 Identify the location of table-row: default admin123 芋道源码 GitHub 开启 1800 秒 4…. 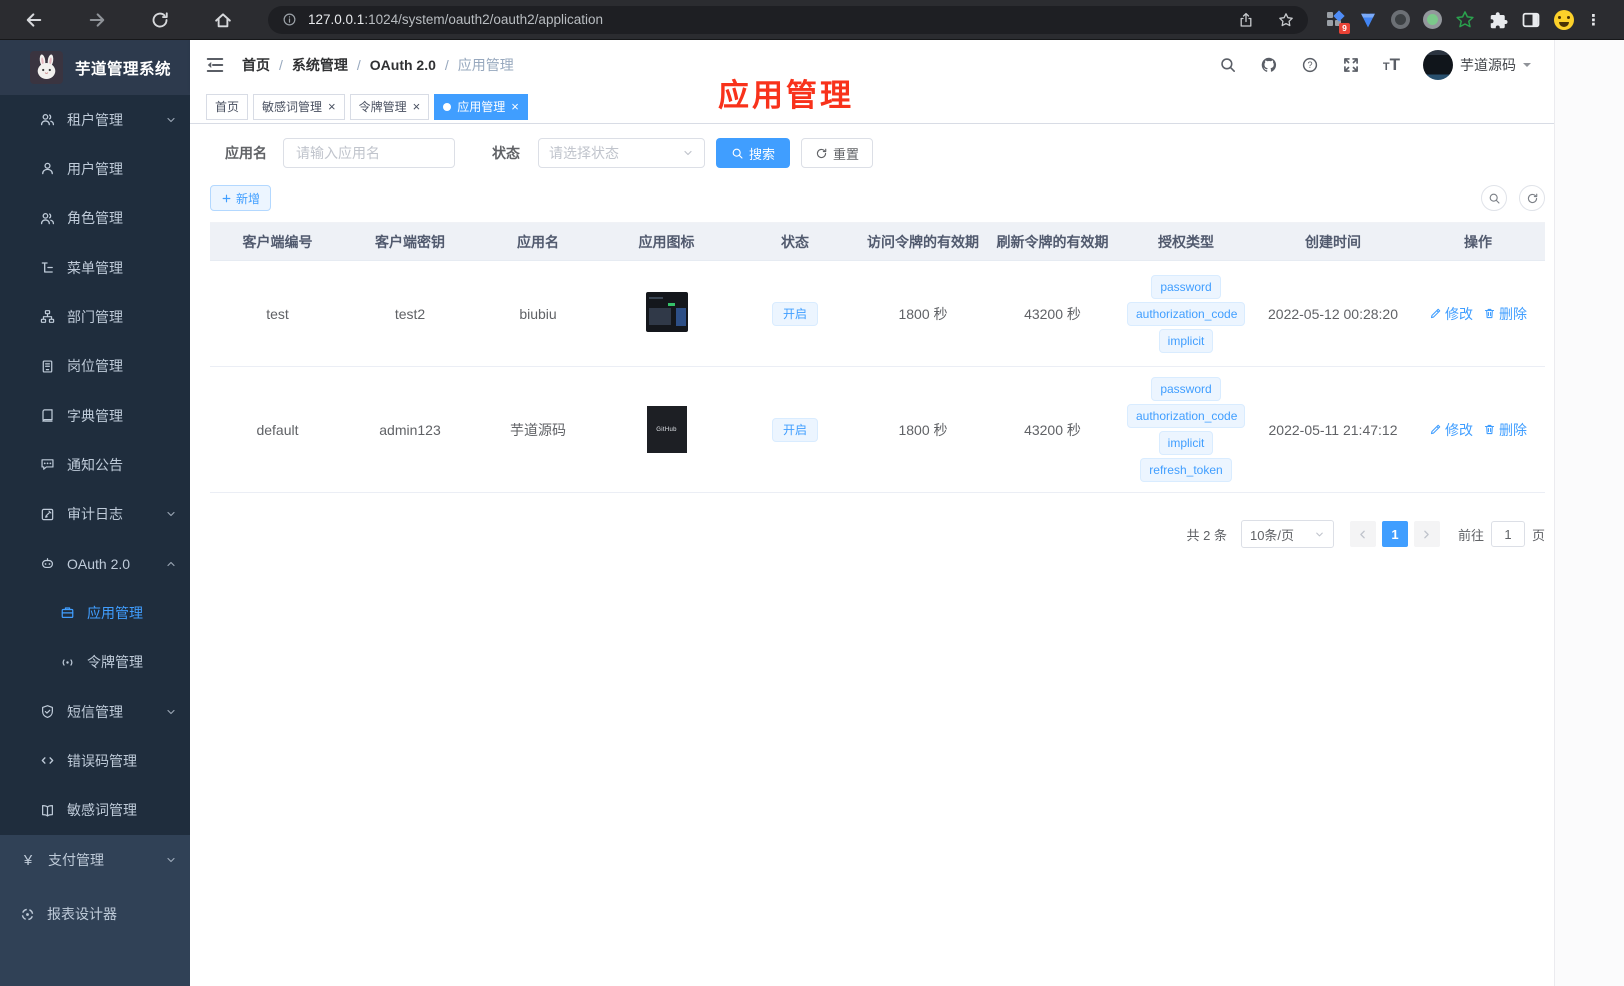
(877, 429).